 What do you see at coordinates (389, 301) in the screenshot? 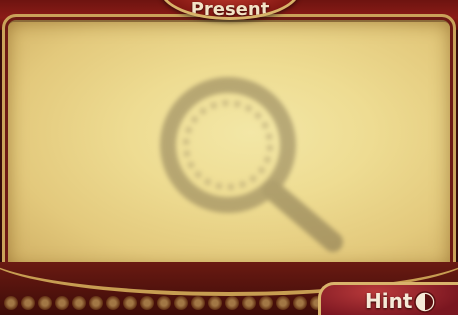
I see `hint-label: Hint` at bounding box center [389, 301].